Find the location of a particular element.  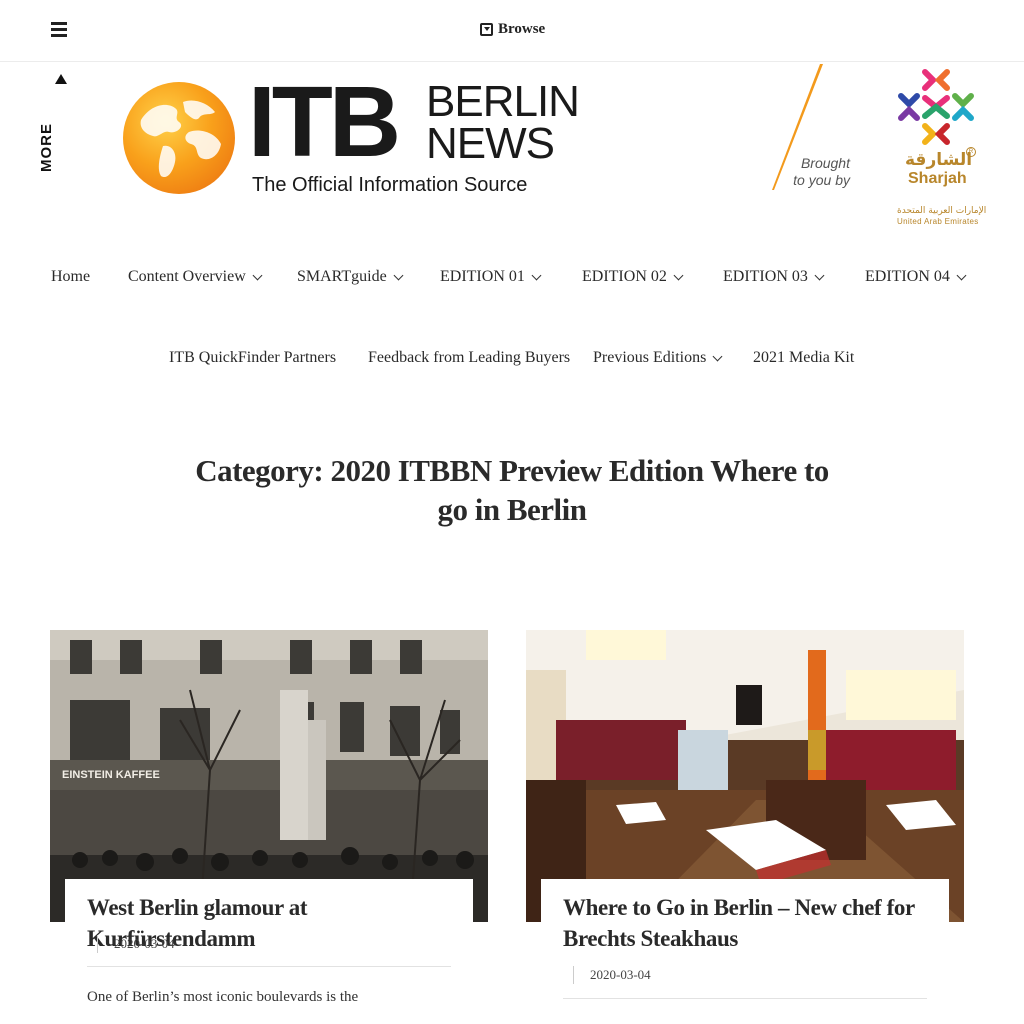

cafe-sign-text: EINSTEIN KAFFEE is located at coordinates (111, 775).